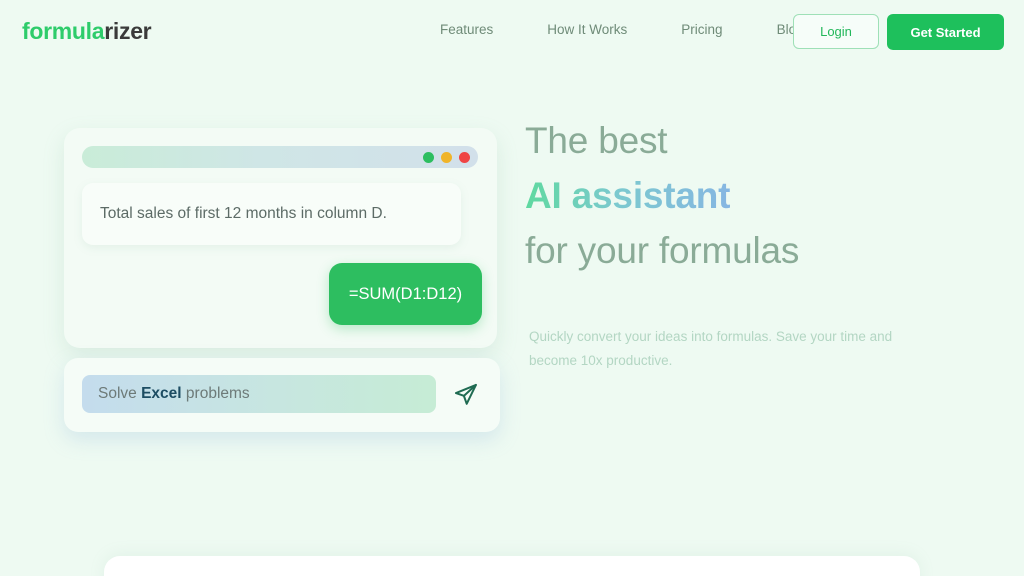 This screenshot has height=576, width=1024. Describe the element at coordinates (128, 31) in the screenshot. I see `logo-text-secondary: rizer` at that location.